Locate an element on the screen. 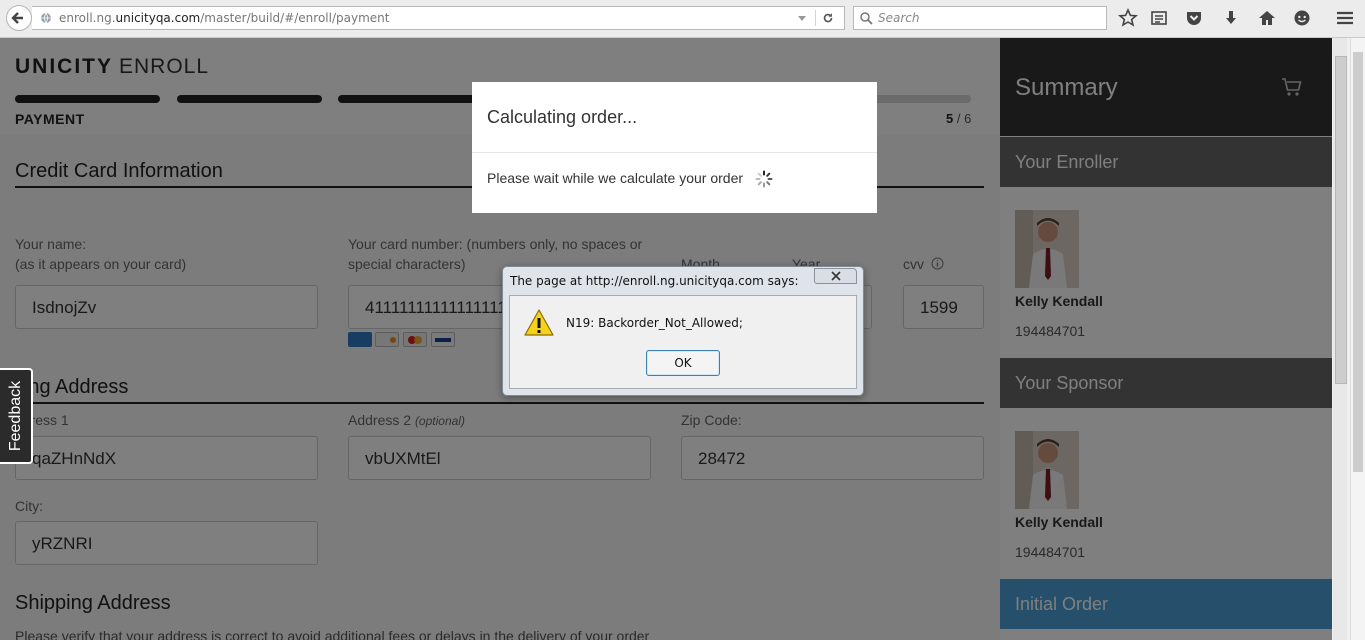  menu-icon is located at coordinates (1345, 18).